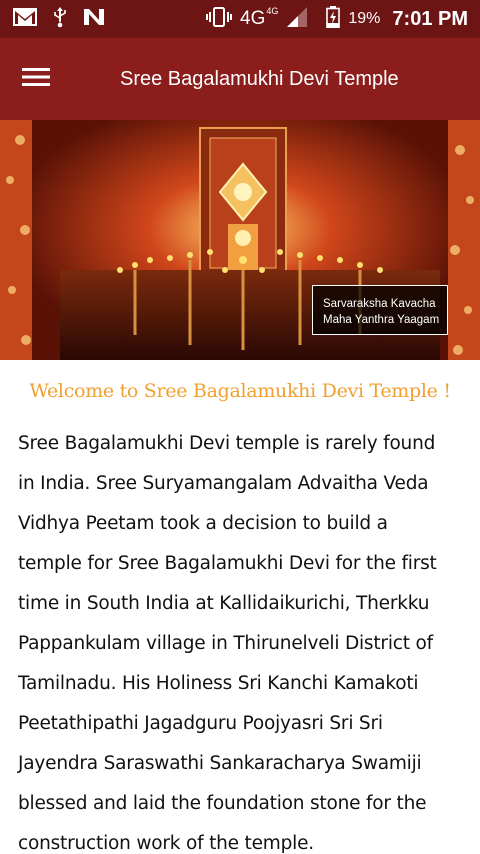 The width and height of the screenshot is (480, 854). Describe the element at coordinates (297, 19) in the screenshot. I see `signal-icon` at that location.